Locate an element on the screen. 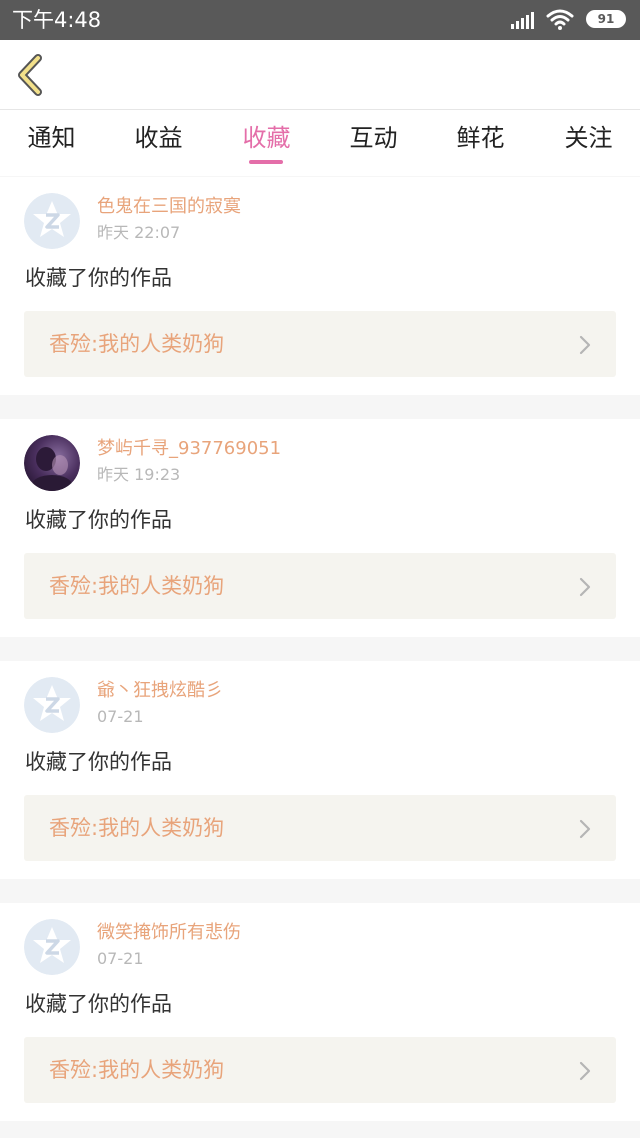 This screenshot has width=640, height=1138. tab-label: 通知 is located at coordinates (51, 138).